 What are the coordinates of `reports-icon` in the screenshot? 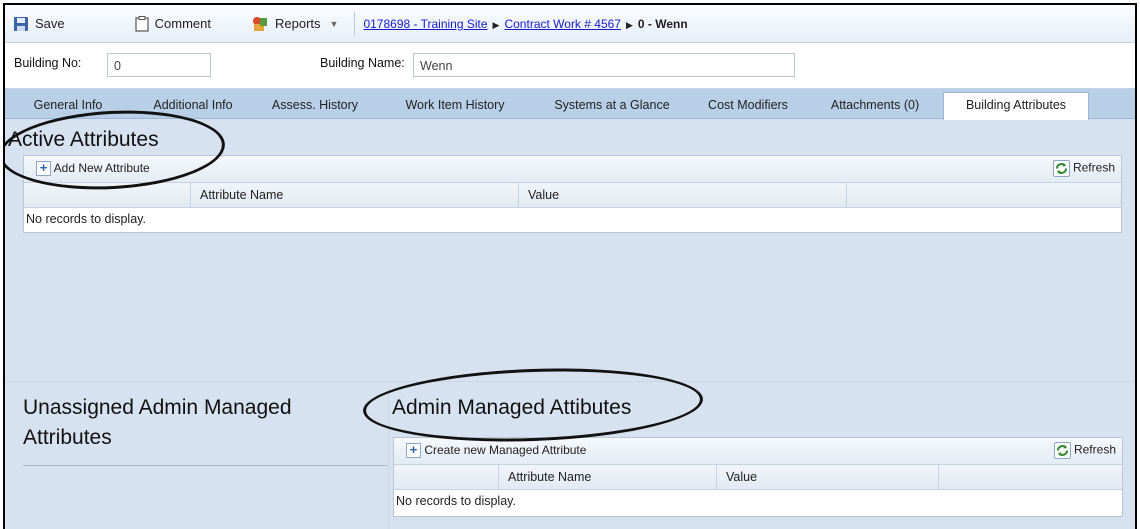 It's located at (260, 23).